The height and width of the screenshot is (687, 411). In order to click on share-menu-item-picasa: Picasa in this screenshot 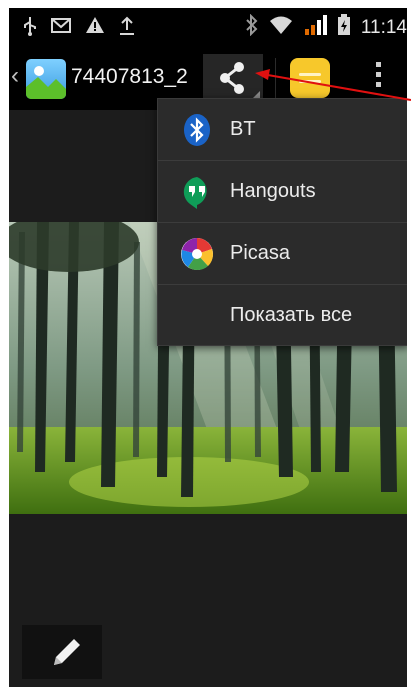, I will do `click(282, 254)`.